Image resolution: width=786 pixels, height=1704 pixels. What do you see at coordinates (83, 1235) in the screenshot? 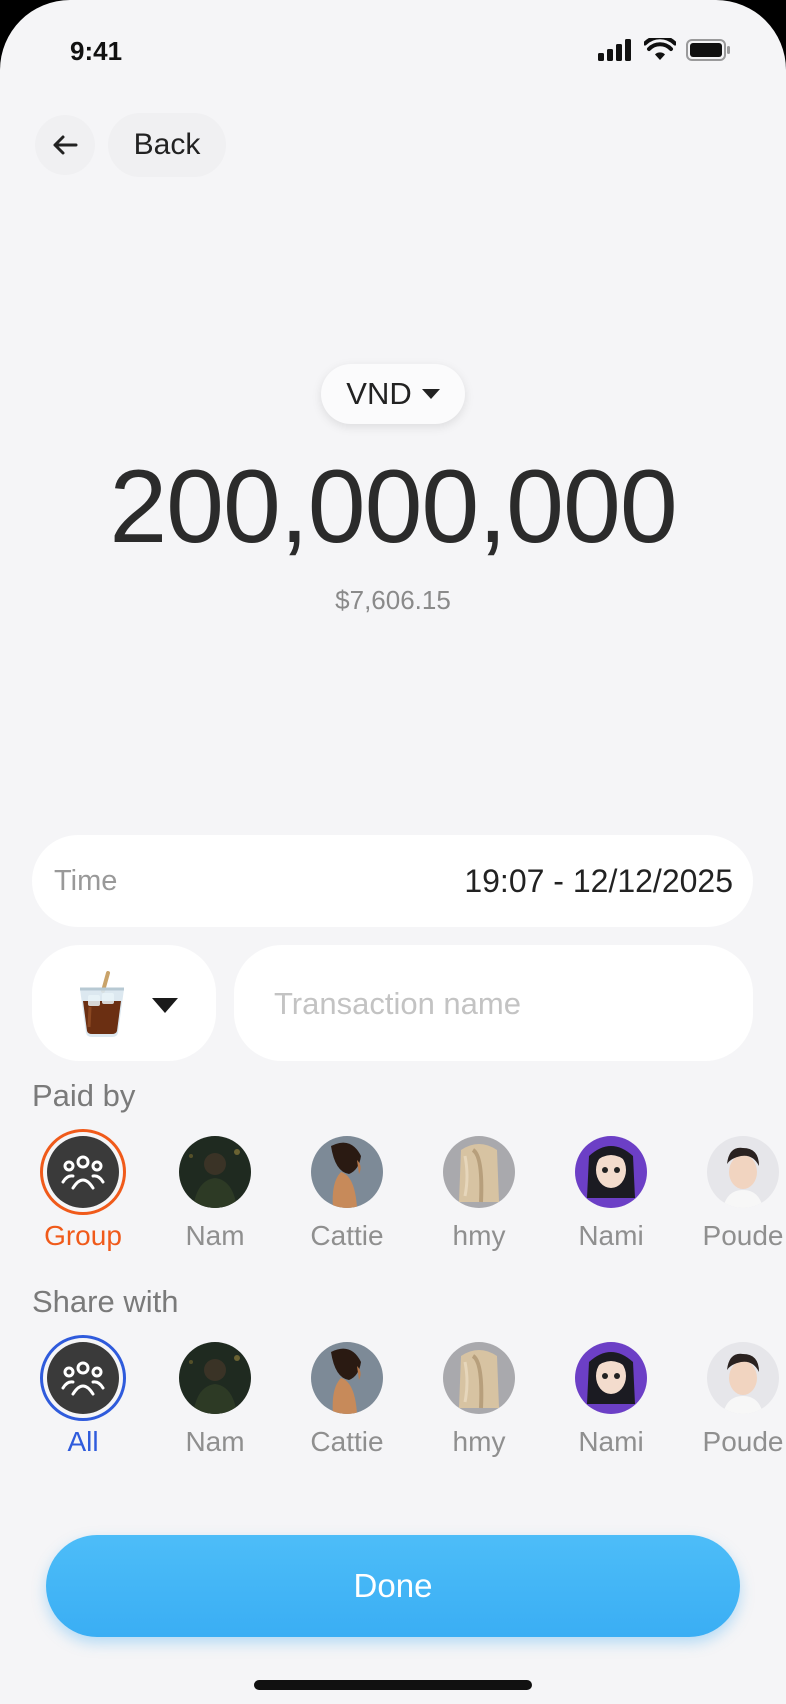
I see `payer-name: Group` at bounding box center [83, 1235].